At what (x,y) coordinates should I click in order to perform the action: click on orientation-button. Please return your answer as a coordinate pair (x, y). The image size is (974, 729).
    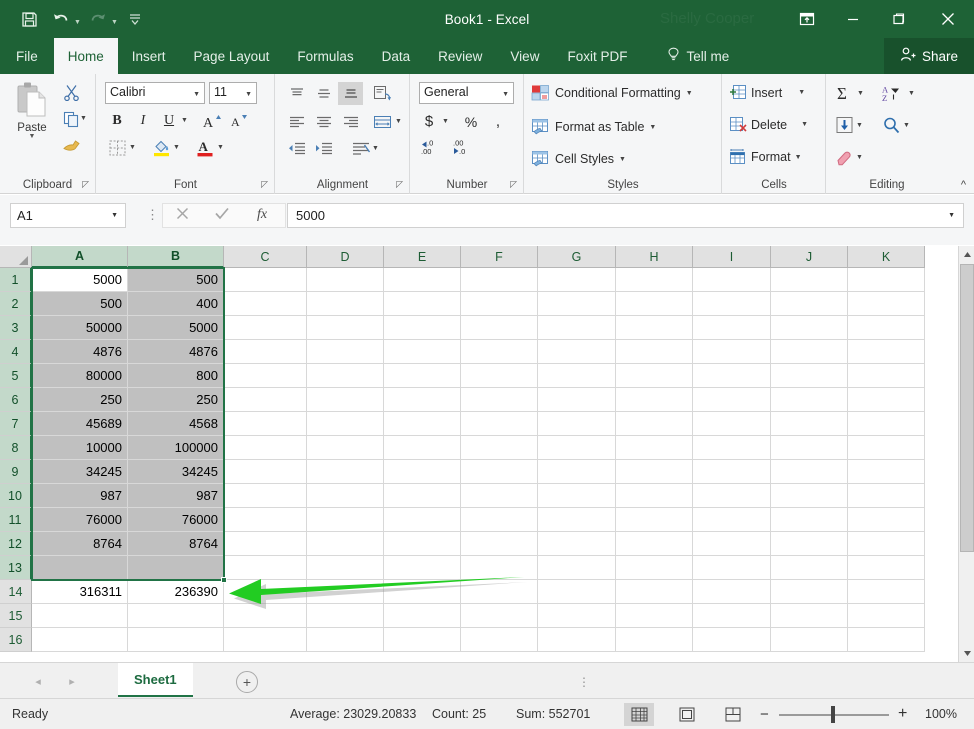
    Looking at the image, I should click on (382, 93).